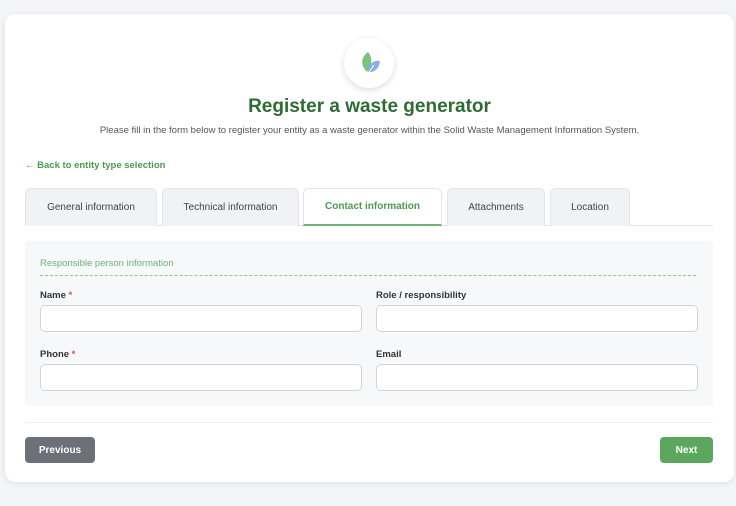 The image size is (736, 506). What do you see at coordinates (369, 422) in the screenshot?
I see `footer-divider` at bounding box center [369, 422].